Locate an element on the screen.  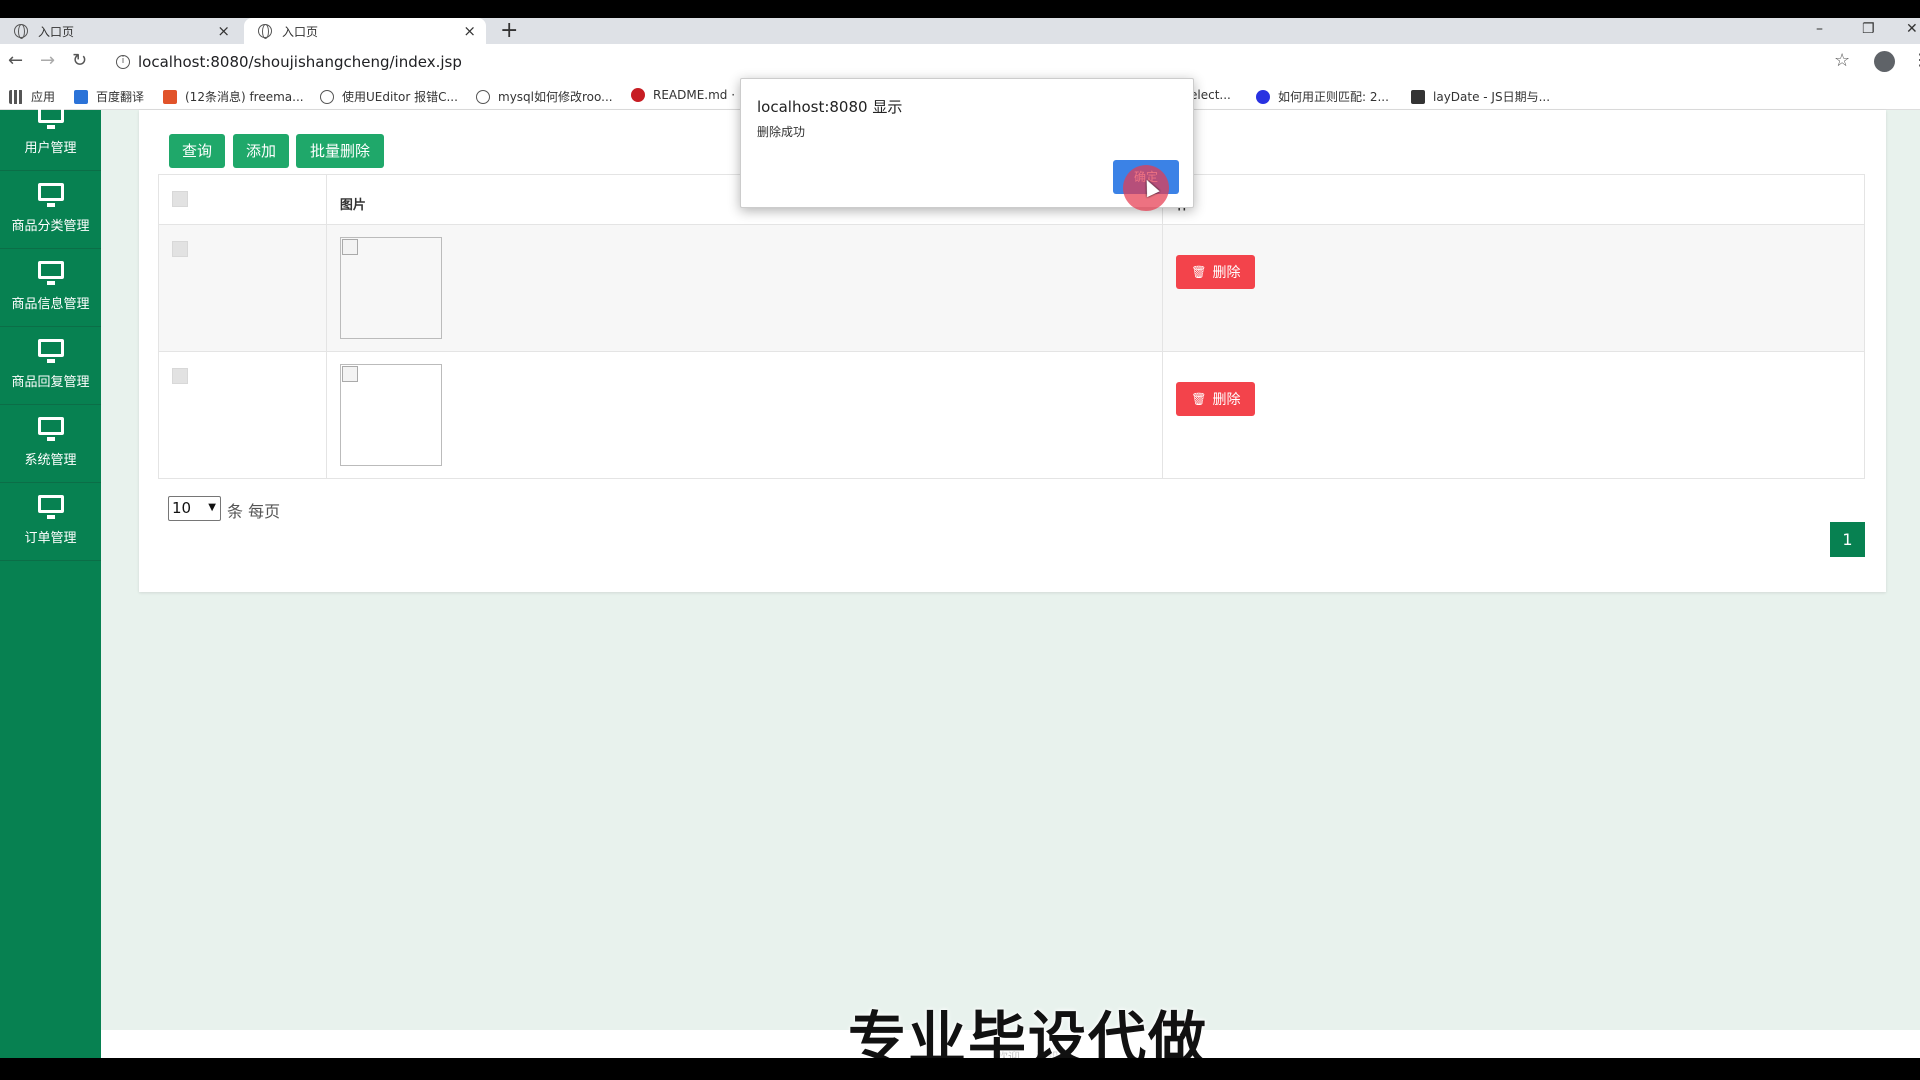
batch-delete-button: 批量删除 is located at coordinates (340, 151).